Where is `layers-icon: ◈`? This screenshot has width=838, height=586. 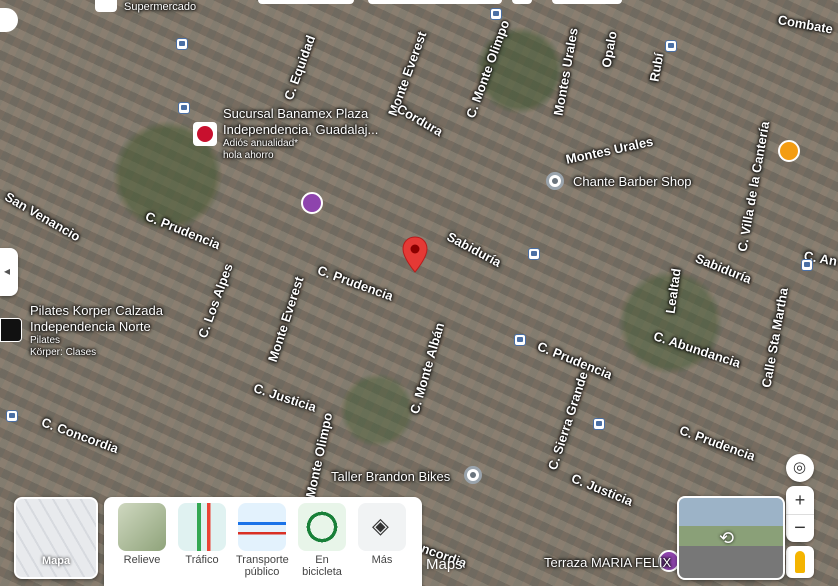 layers-icon: ◈ is located at coordinates (382, 527).